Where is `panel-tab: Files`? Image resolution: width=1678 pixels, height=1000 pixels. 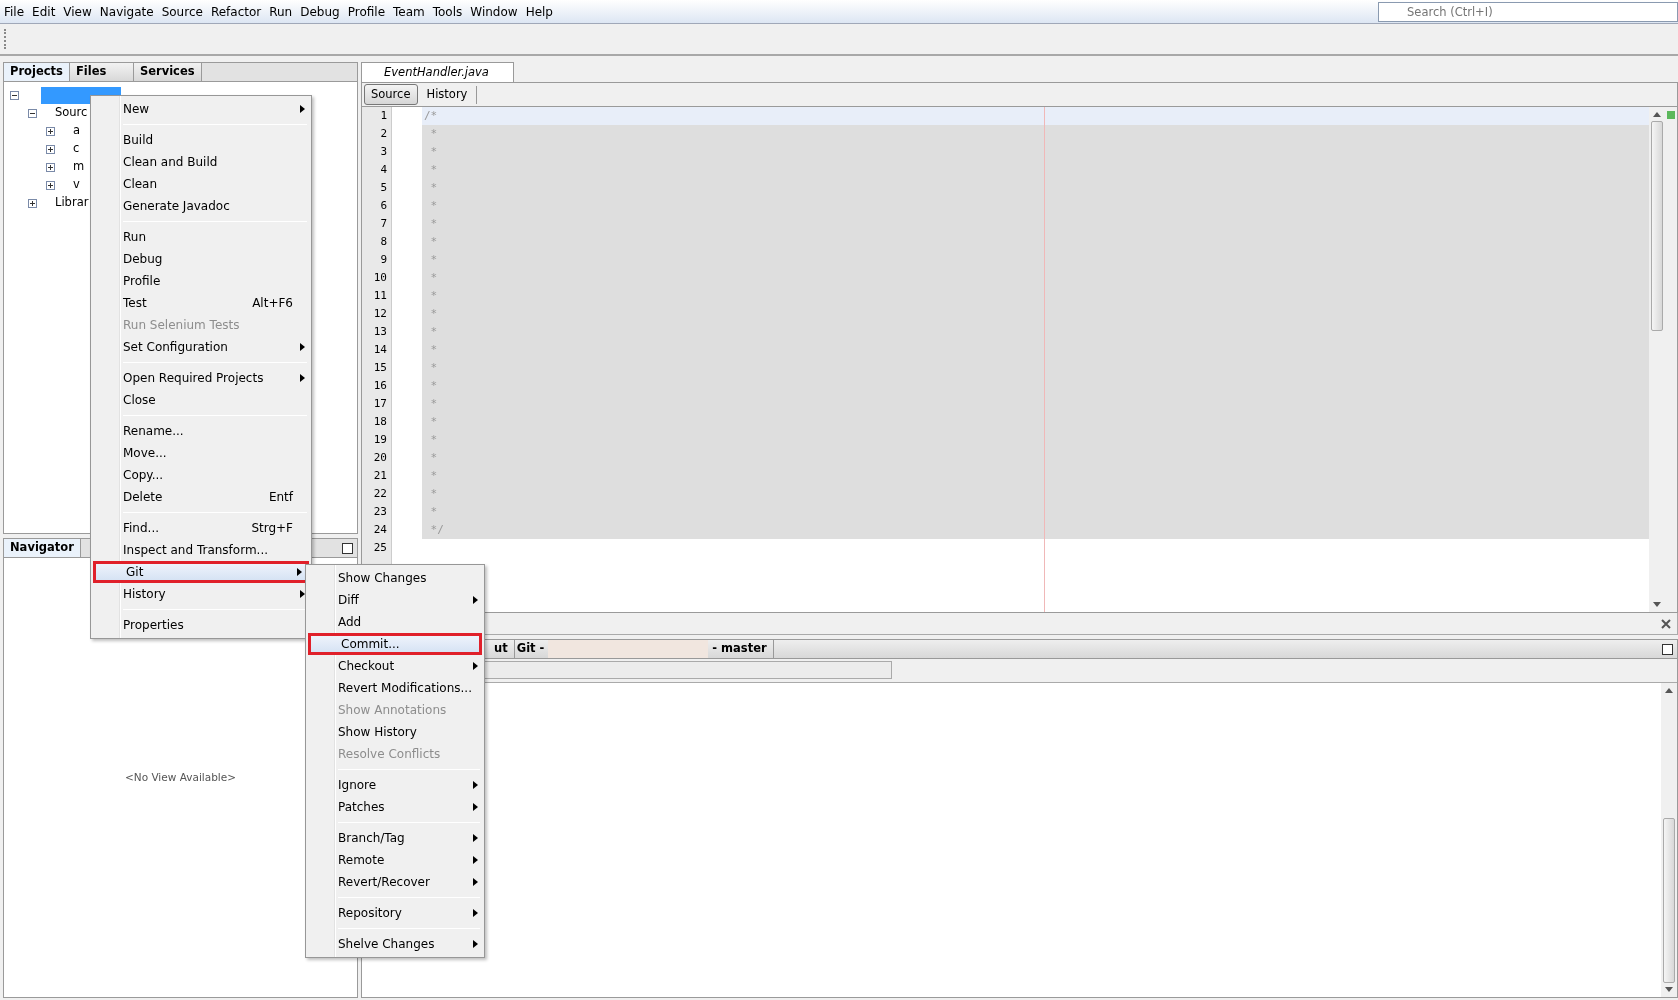
panel-tab: Files is located at coordinates (101, 72).